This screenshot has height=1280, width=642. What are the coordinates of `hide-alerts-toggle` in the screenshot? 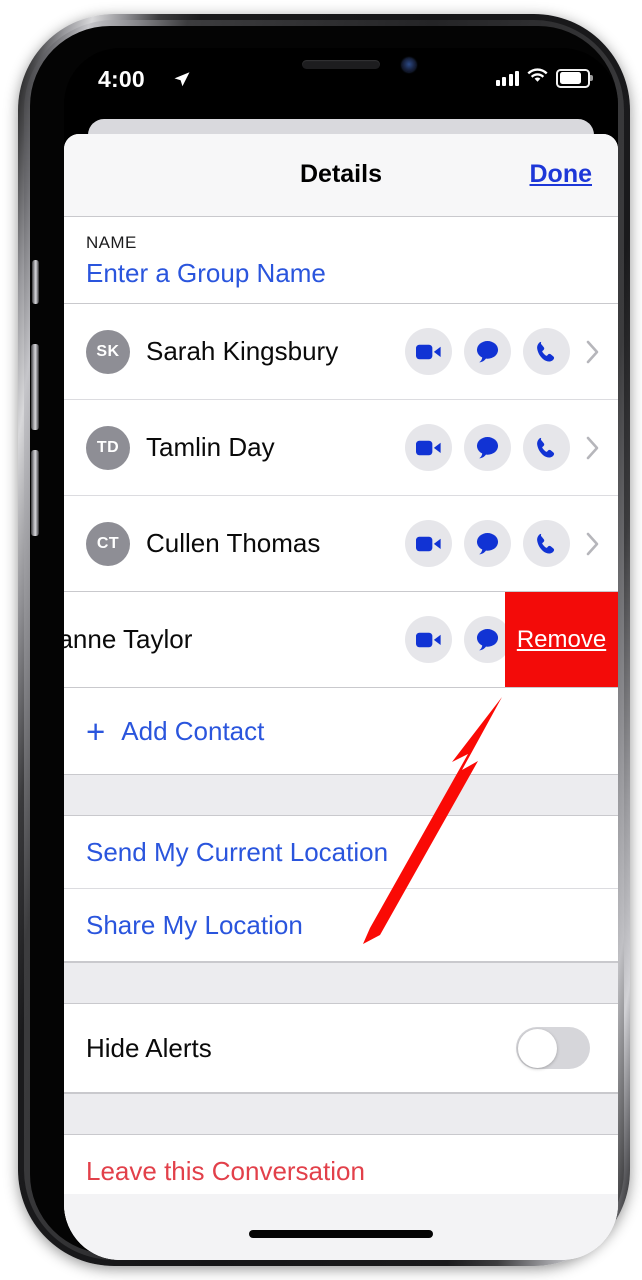 It's located at (553, 1048).